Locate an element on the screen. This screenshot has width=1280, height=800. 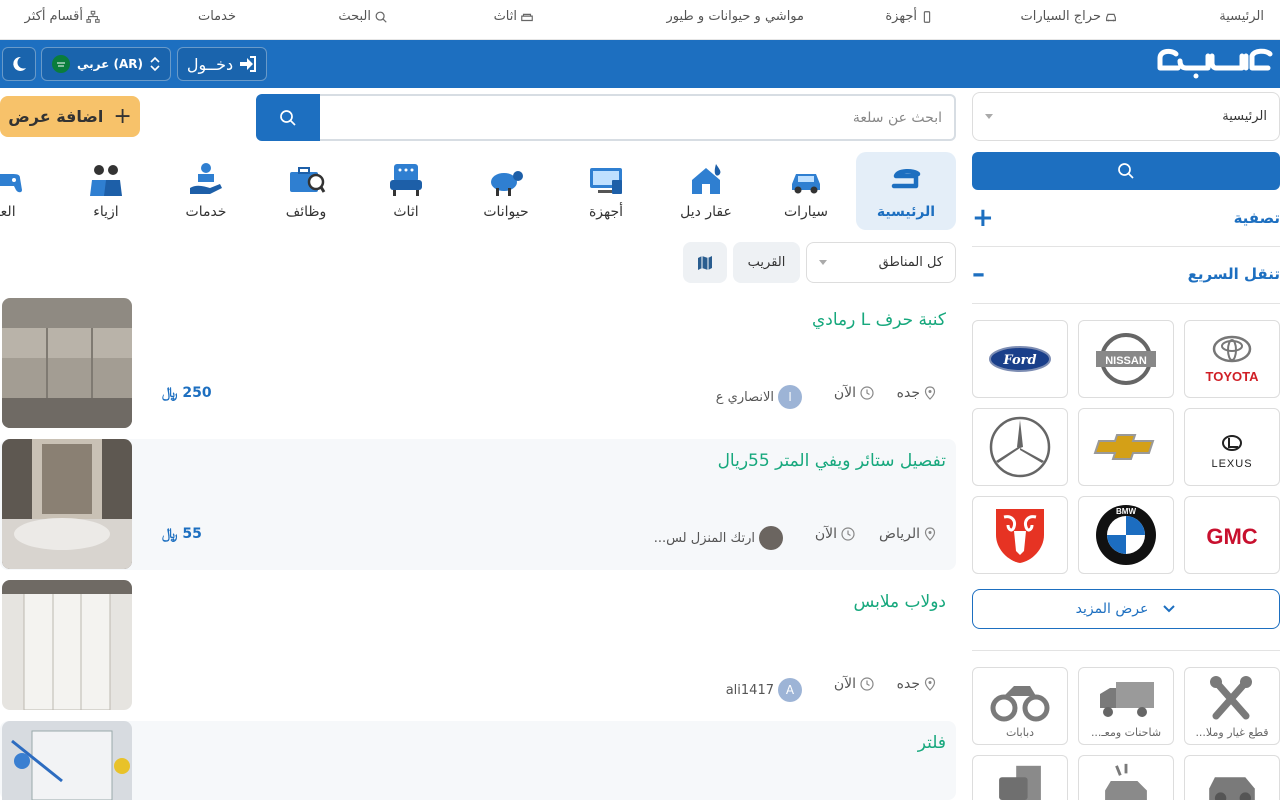
atv-icon is located at coordinates (1020, 704).